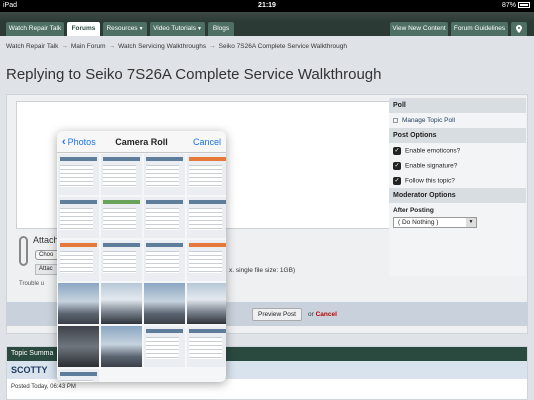  What do you see at coordinates (35, 29) in the screenshot?
I see `tab-watch-repair-talk: Watch Repair Talk` at bounding box center [35, 29].